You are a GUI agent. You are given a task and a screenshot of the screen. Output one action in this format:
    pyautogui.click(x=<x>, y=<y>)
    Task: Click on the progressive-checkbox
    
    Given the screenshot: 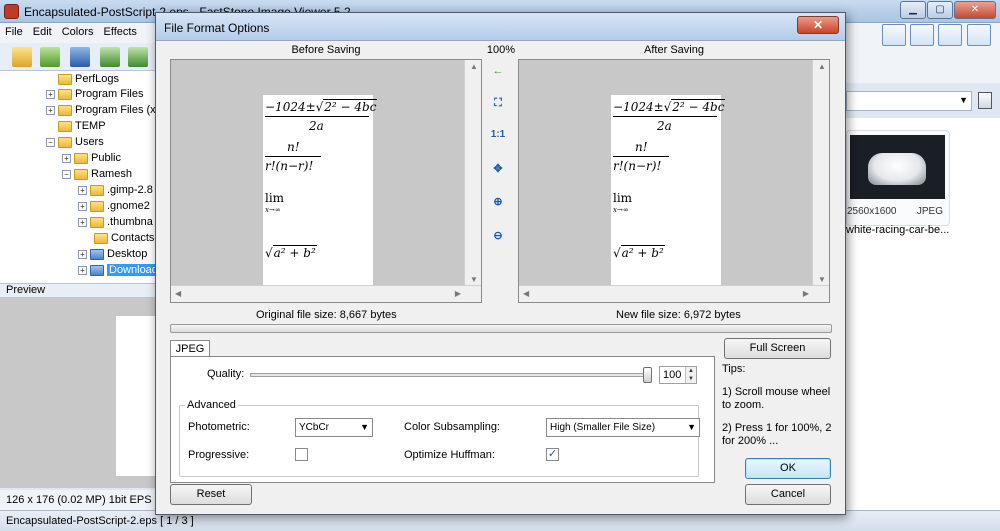 What is the action you would take?
    pyautogui.click(x=301, y=454)
    